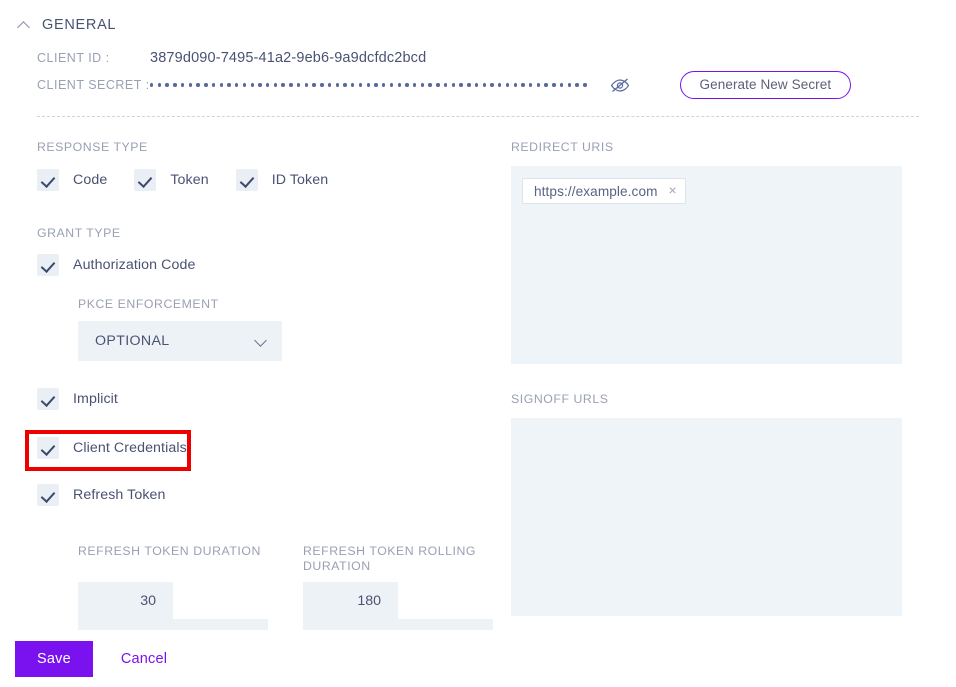 The image size is (956, 687). I want to click on redirect-uri-chip: https://example.com ×, so click(604, 191).